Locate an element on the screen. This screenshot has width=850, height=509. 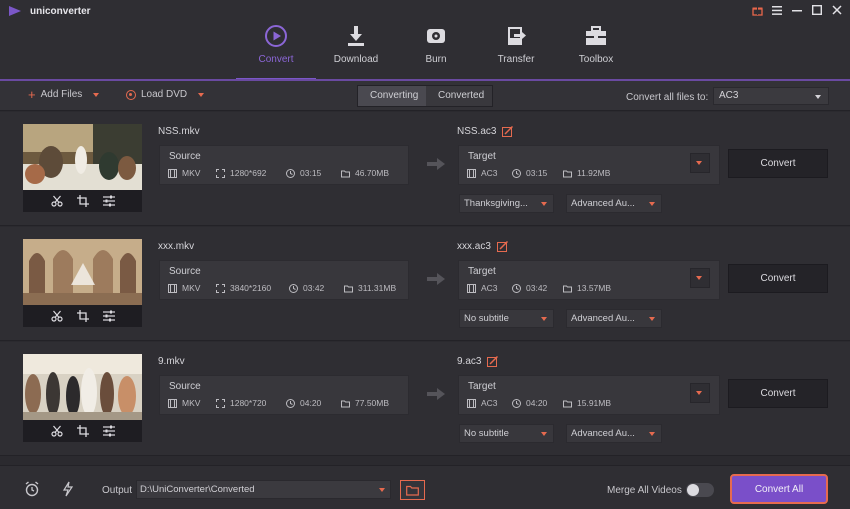
target-duration: 03:15 is located at coordinates (529, 173).